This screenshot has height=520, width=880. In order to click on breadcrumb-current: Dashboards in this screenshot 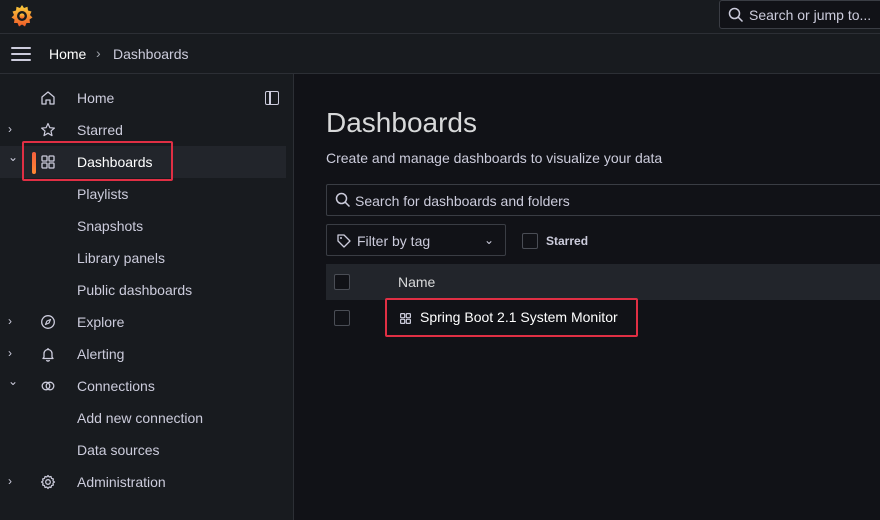, I will do `click(151, 54)`.